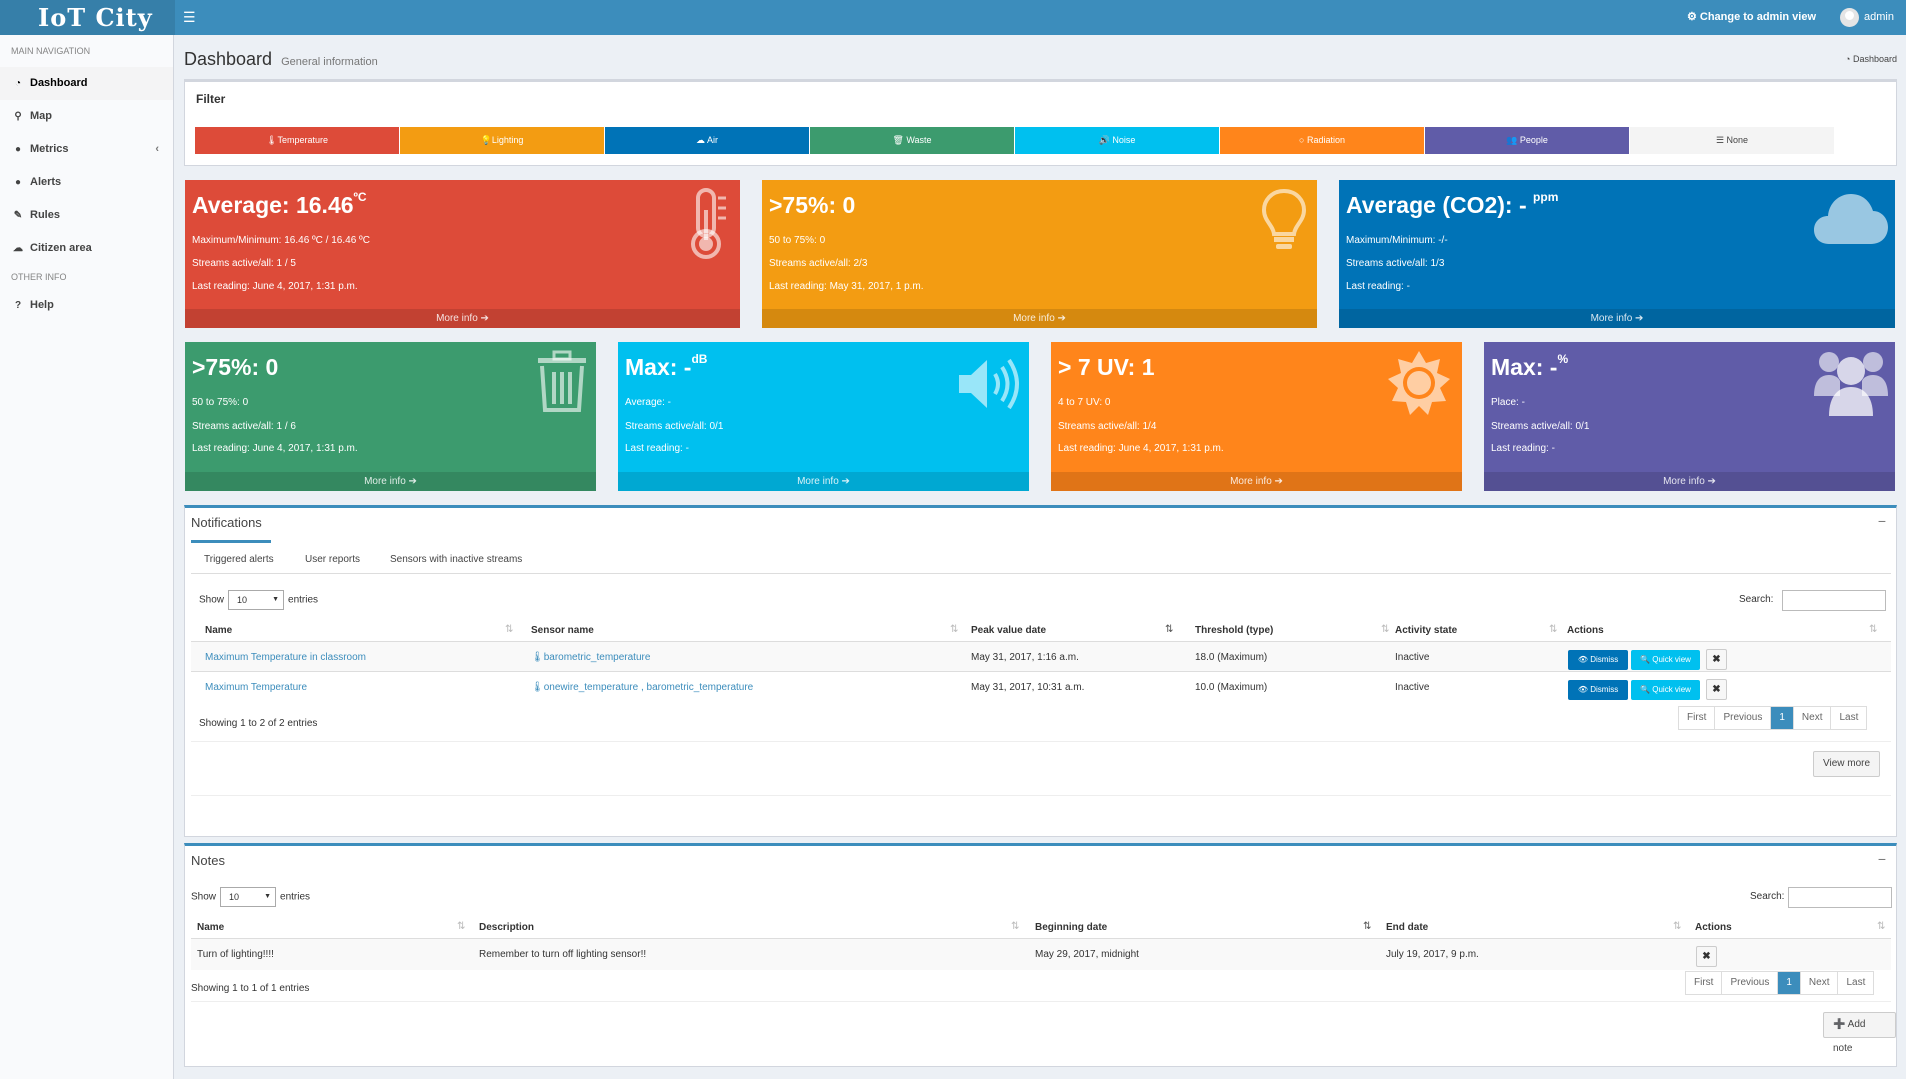 The height and width of the screenshot is (1079, 1906). I want to click on filter-title: Filter, so click(211, 99).